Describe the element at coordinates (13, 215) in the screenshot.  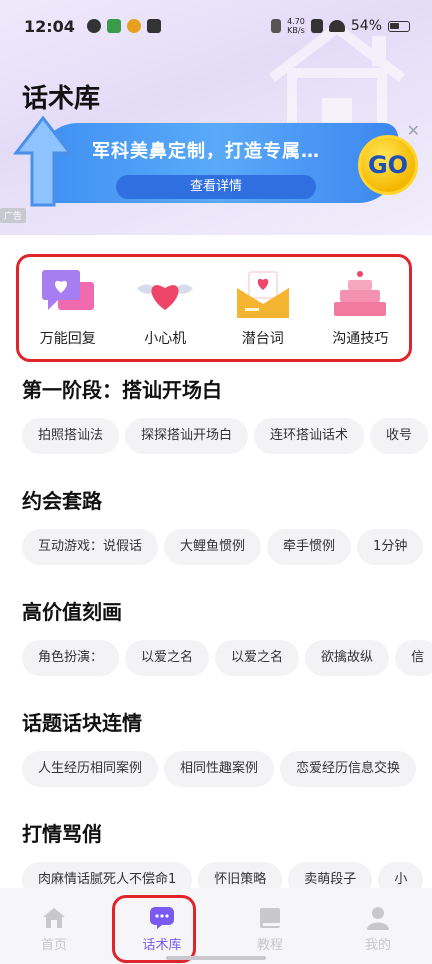
I see `ad-label: 广告` at that location.